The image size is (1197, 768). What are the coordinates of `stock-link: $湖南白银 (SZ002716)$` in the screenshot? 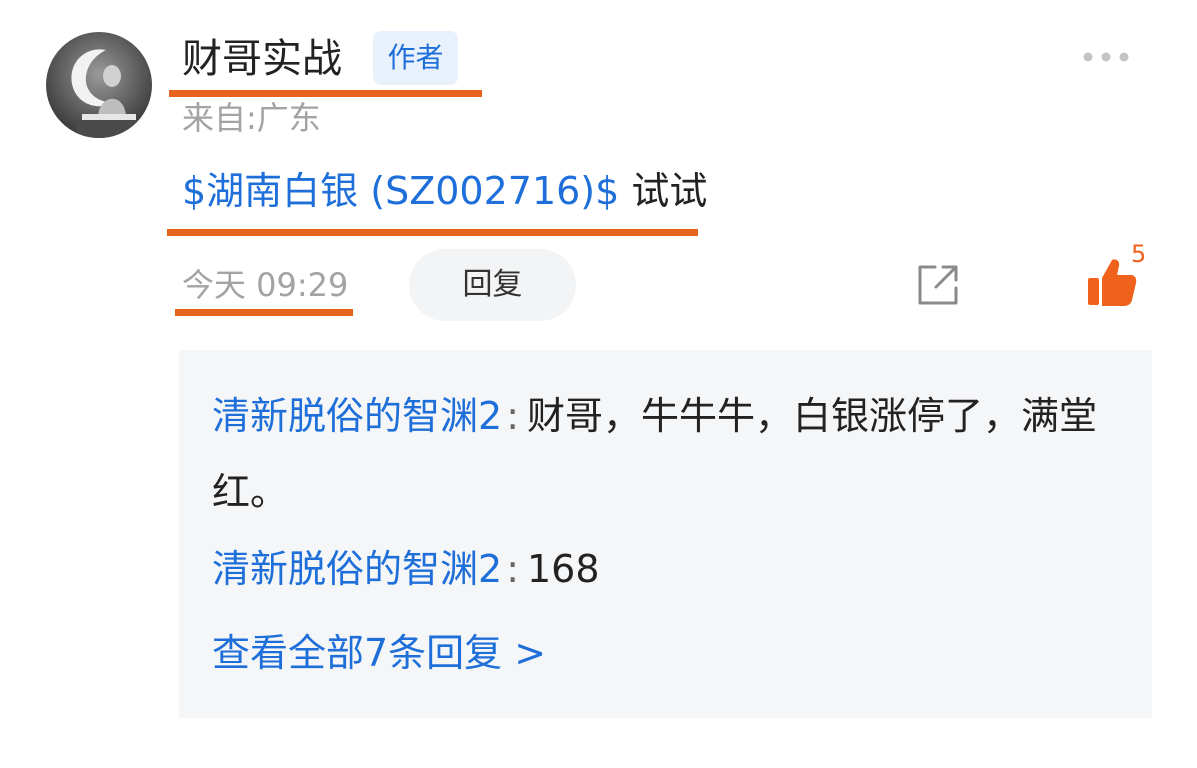 It's located at (400, 191).